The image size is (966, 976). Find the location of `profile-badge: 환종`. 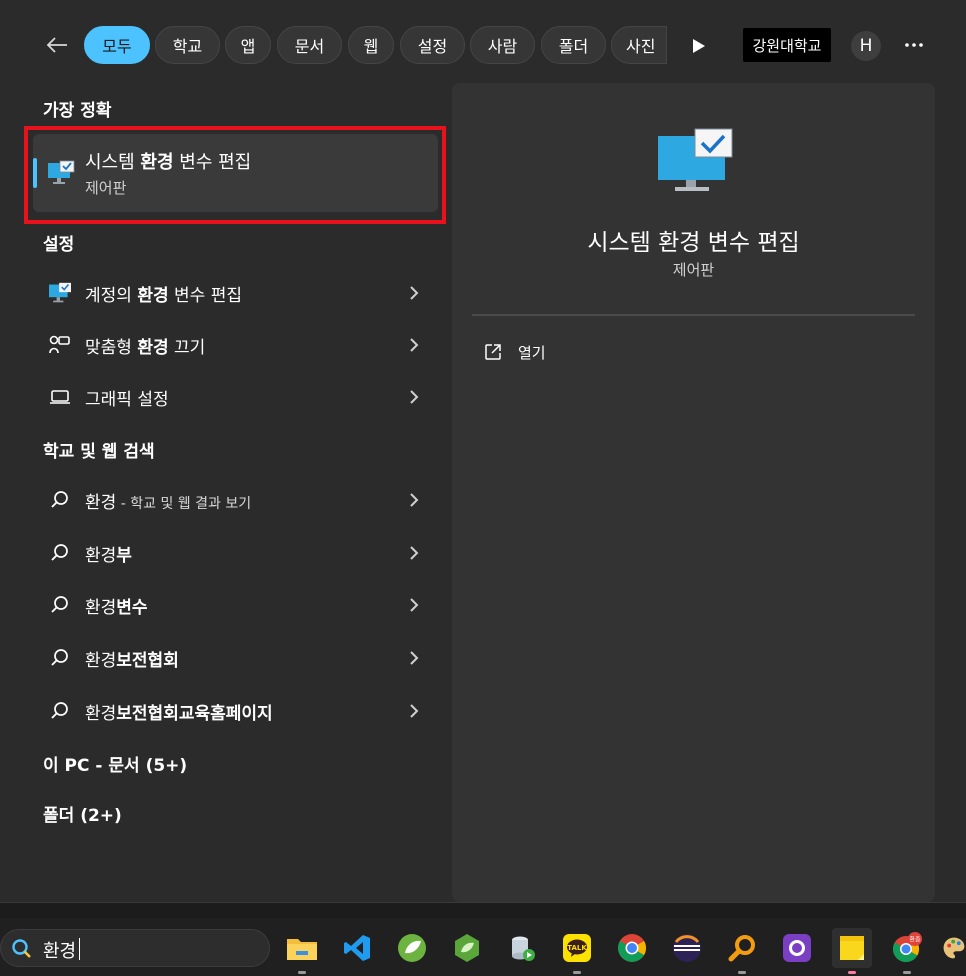

profile-badge: 환종 is located at coordinates (915, 940).